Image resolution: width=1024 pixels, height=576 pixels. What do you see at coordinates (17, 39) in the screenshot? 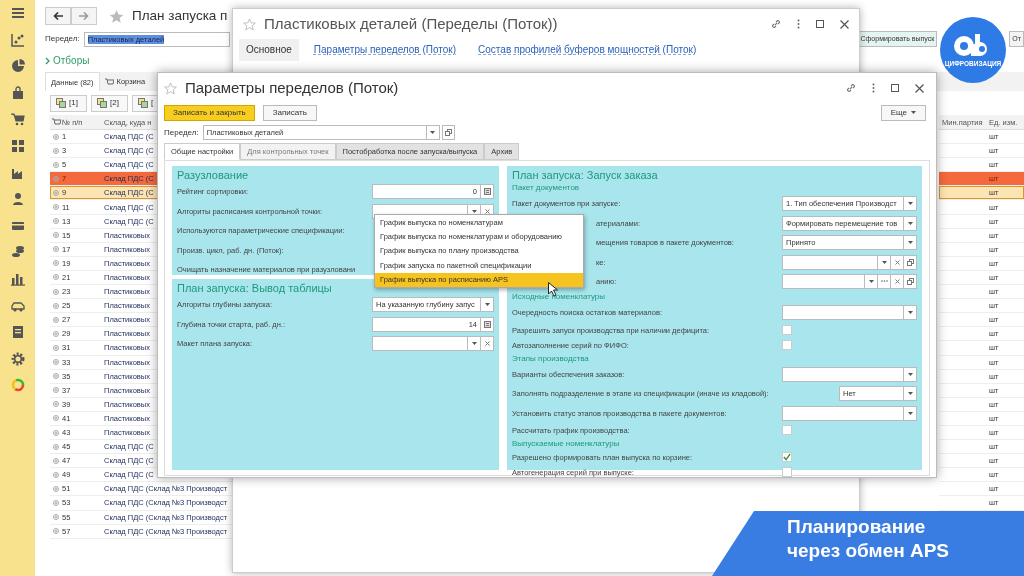
I see `scatter-chart-icon` at bounding box center [17, 39].